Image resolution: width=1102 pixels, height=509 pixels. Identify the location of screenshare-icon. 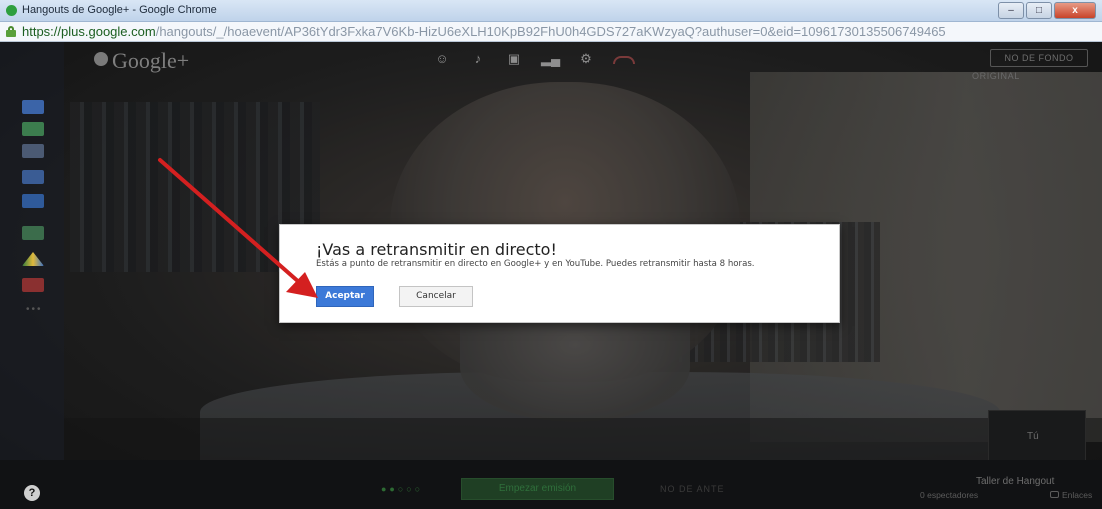
(33, 129).